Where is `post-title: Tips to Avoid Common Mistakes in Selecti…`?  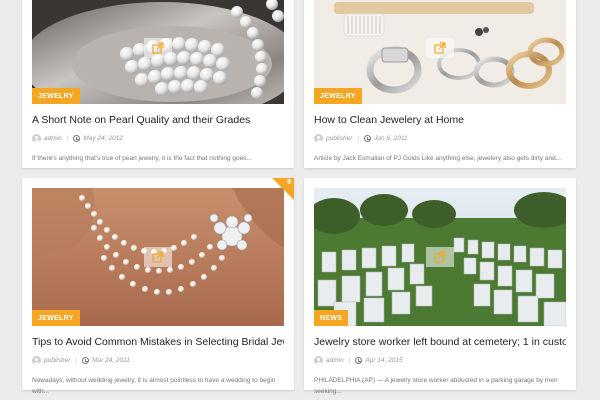
post-title: Tips to Avoid Common Mistakes in Selecti… is located at coordinates (158, 342).